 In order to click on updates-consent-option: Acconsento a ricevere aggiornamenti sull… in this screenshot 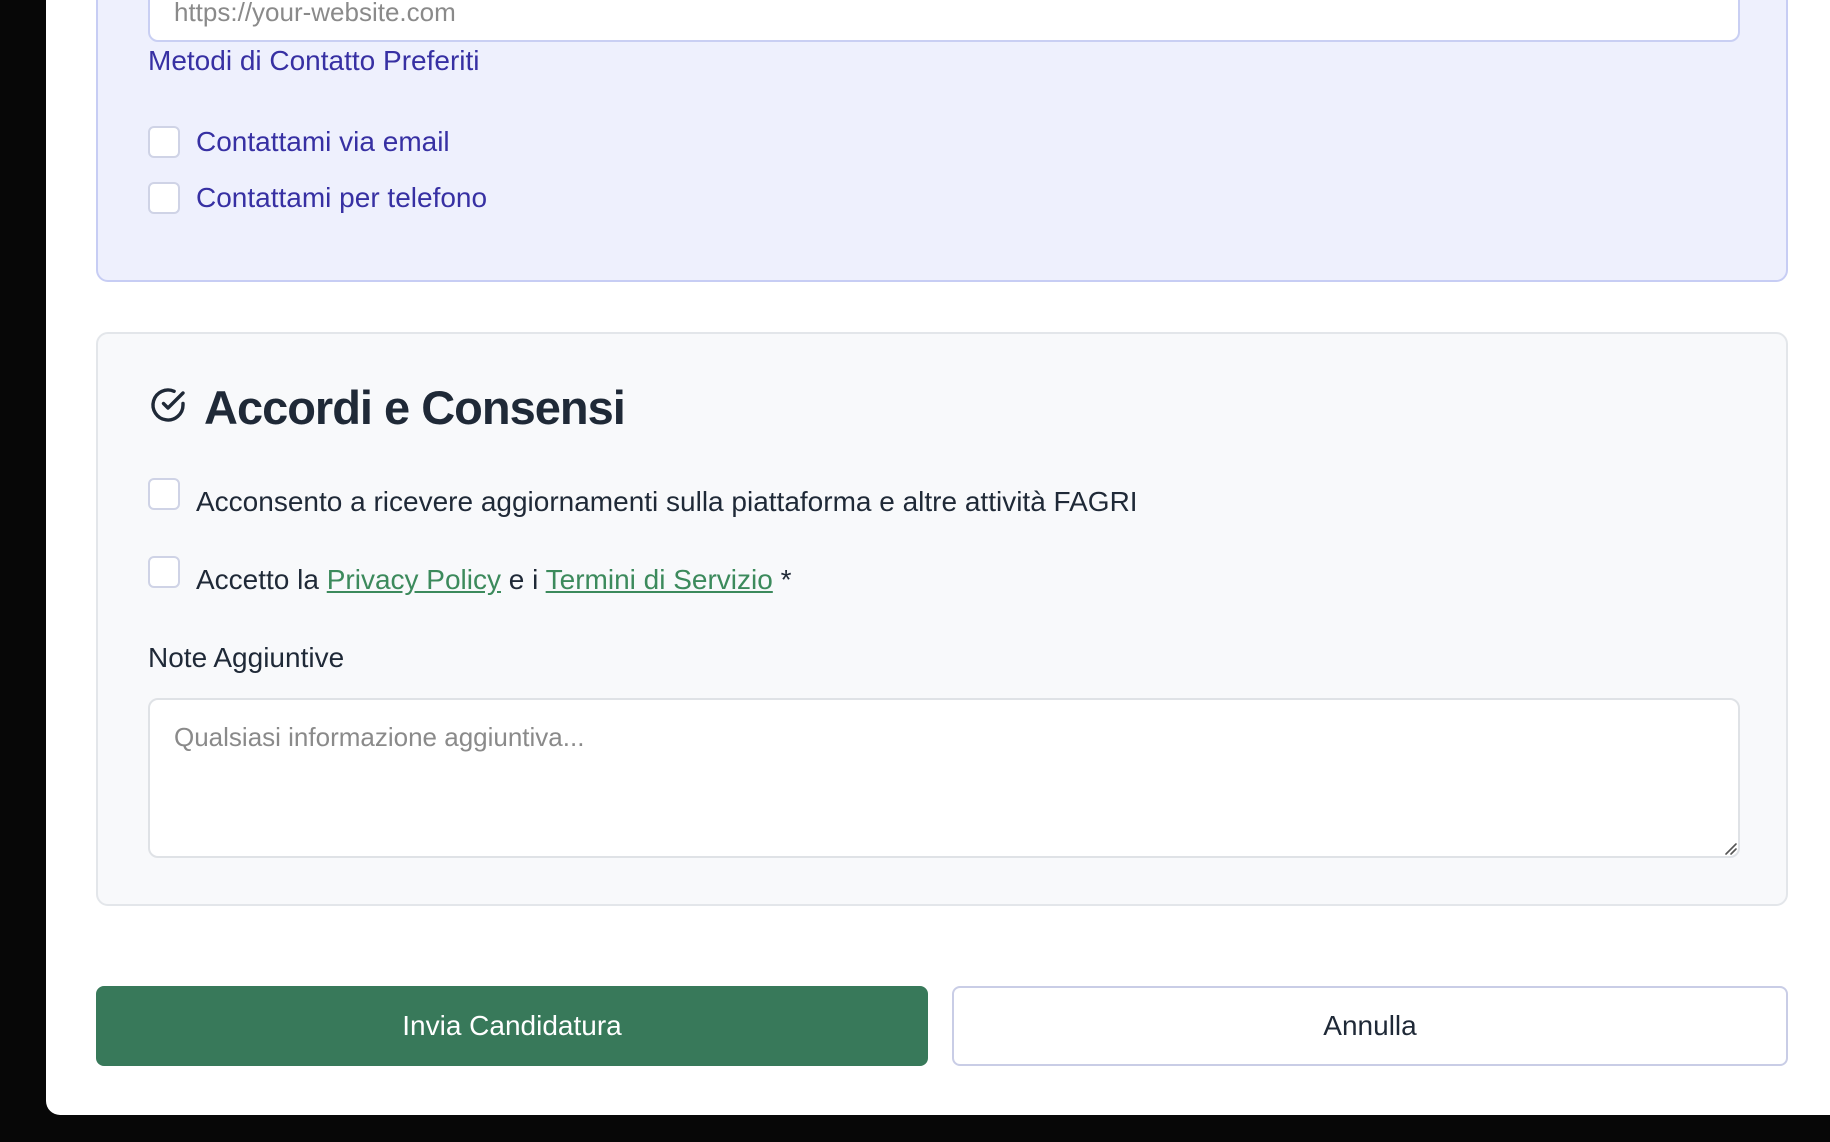, I will do `click(643, 498)`.